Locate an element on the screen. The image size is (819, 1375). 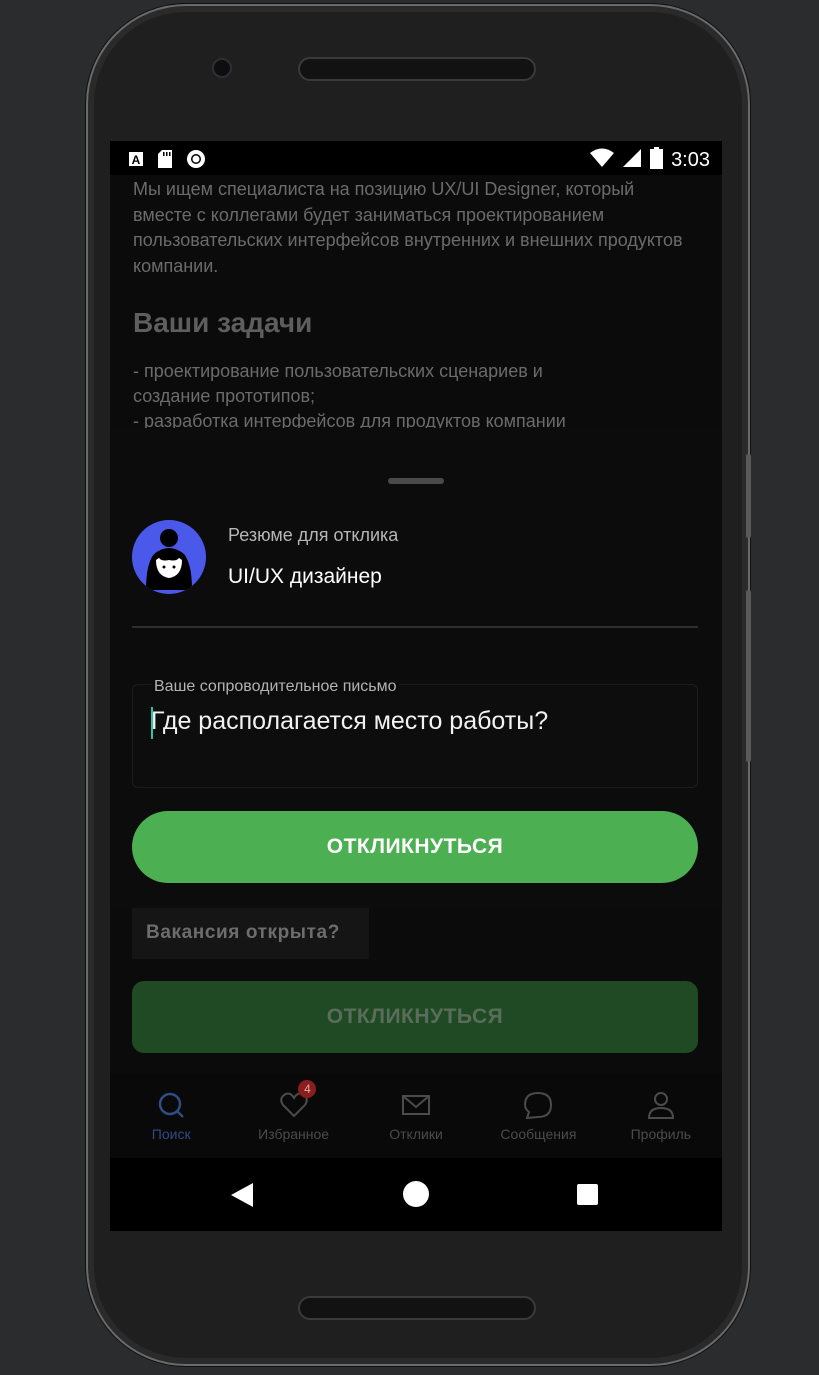
respond-button: ОТКЛИКНУТЬСЯ is located at coordinates (415, 847).